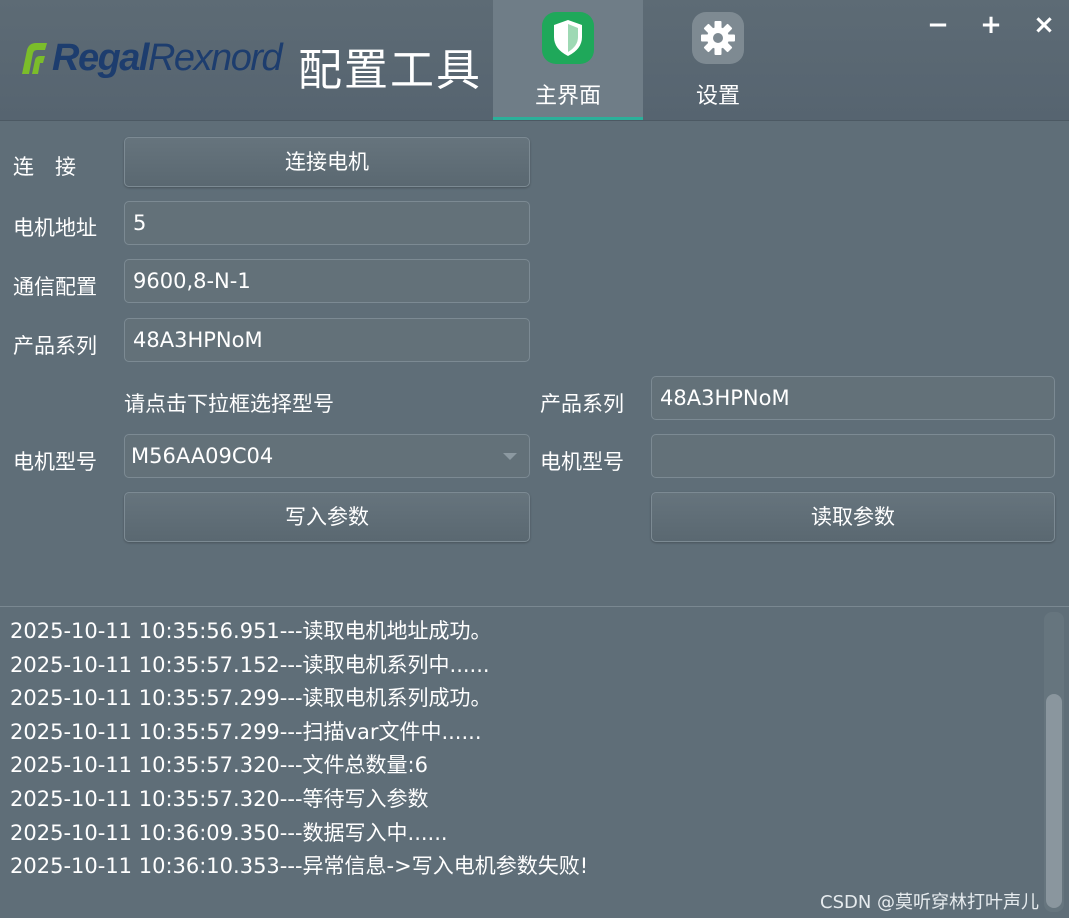 Image resolution: width=1069 pixels, height=918 pixels. Describe the element at coordinates (55, 228) in the screenshot. I see `motor-address-label: 电机地址` at that location.